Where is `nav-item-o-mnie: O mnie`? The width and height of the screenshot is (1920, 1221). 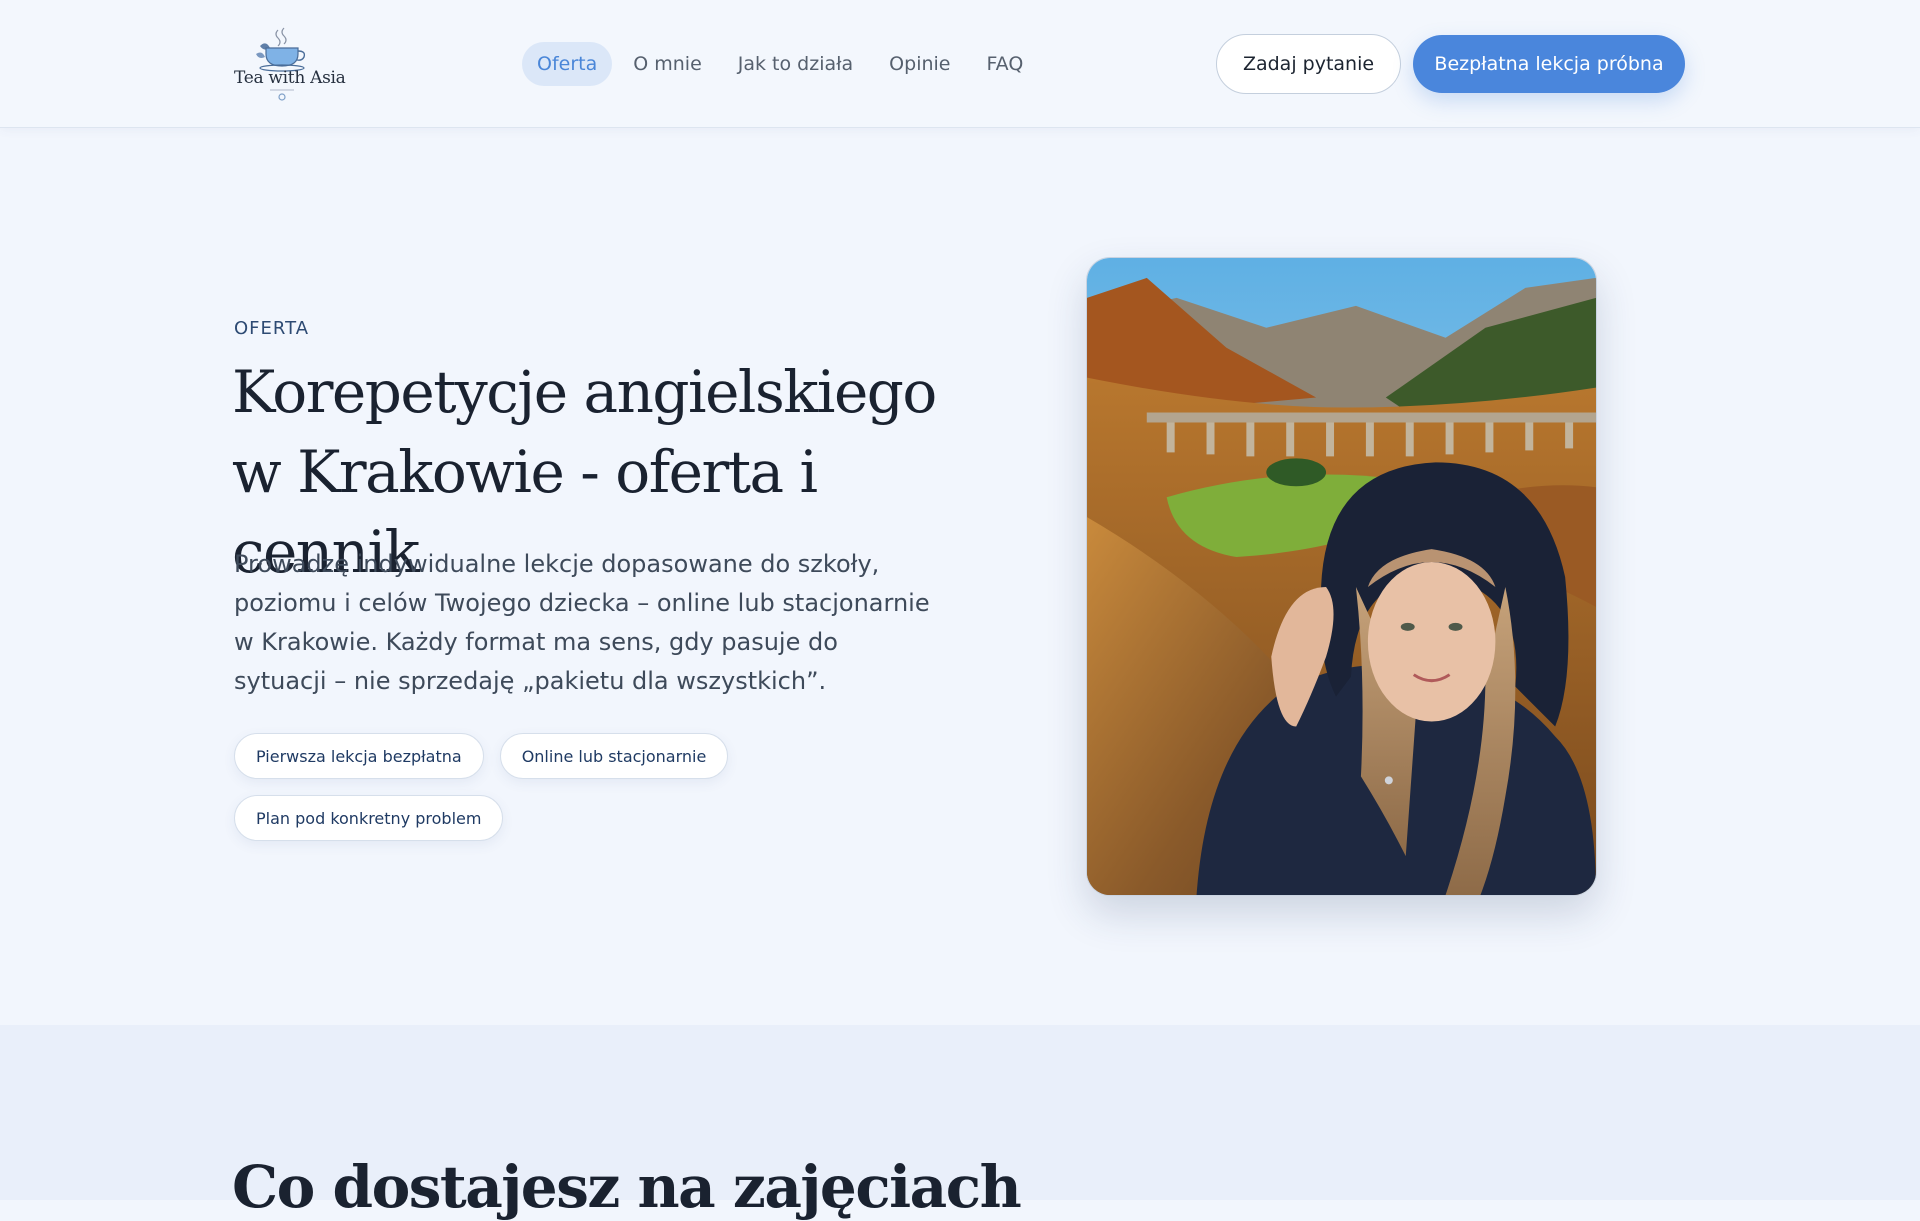
nav-item-o-mnie: O mnie is located at coordinates (667, 64).